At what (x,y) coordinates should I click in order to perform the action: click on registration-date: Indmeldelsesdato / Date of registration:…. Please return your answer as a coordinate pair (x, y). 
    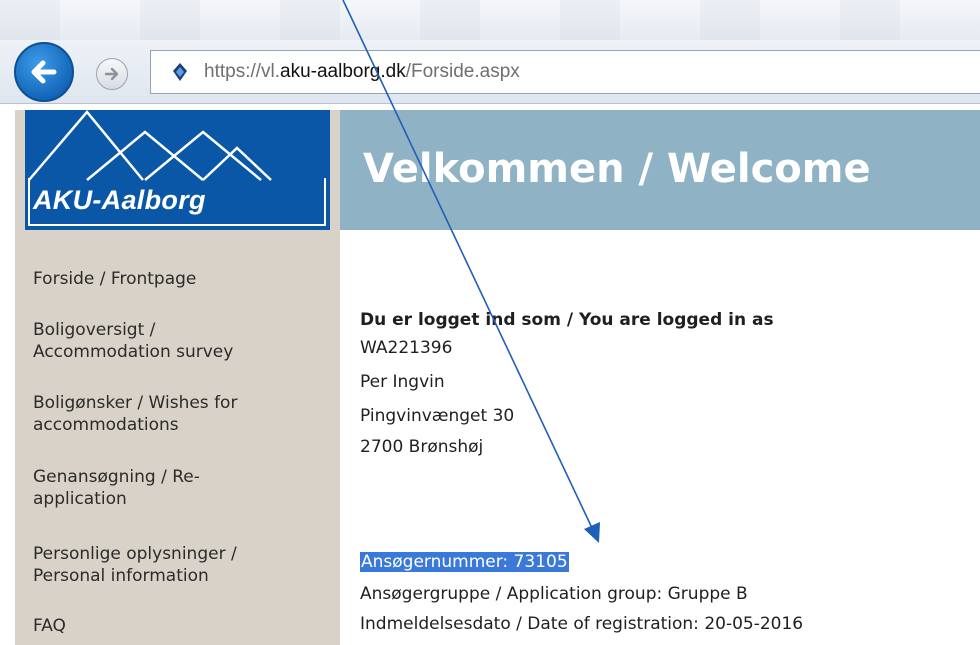
    Looking at the image, I should click on (582, 624).